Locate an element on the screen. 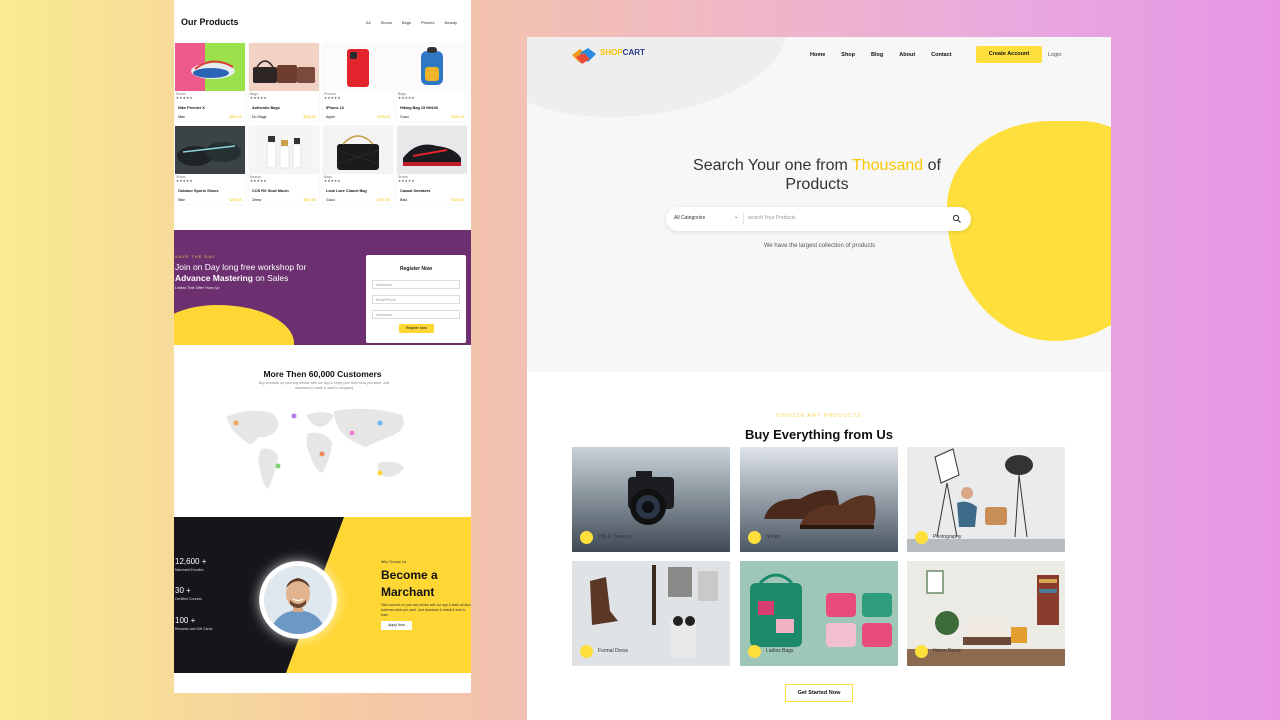 The image size is (1280, 720). product-name: iPhone 12 is located at coordinates (335, 108).